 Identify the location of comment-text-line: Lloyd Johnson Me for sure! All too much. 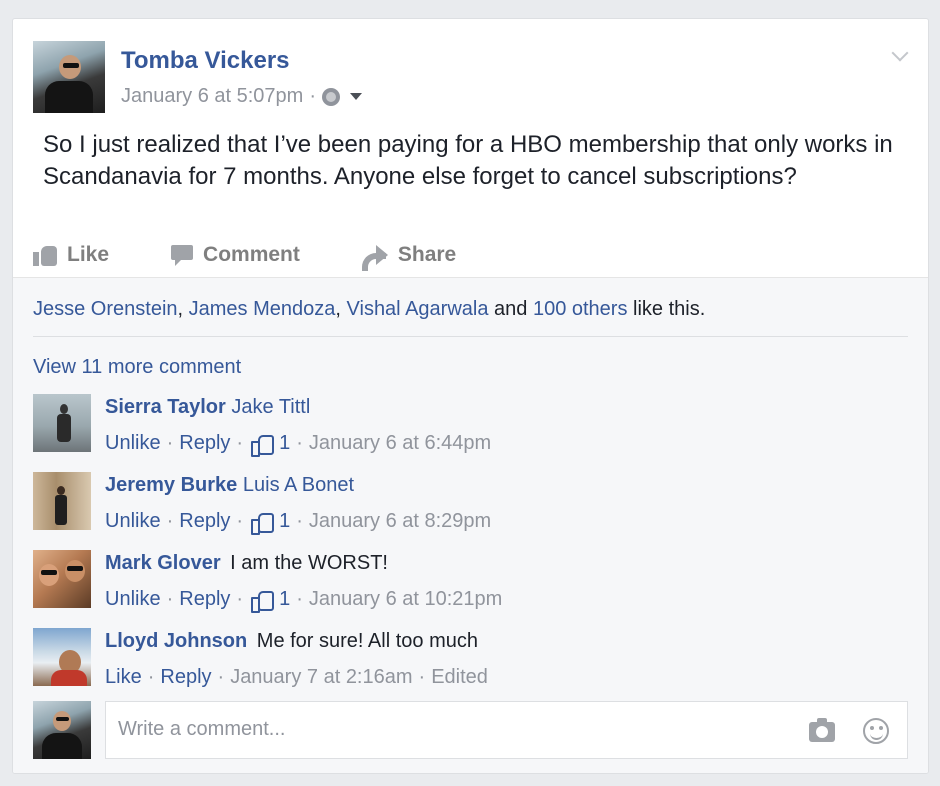
(291, 641).